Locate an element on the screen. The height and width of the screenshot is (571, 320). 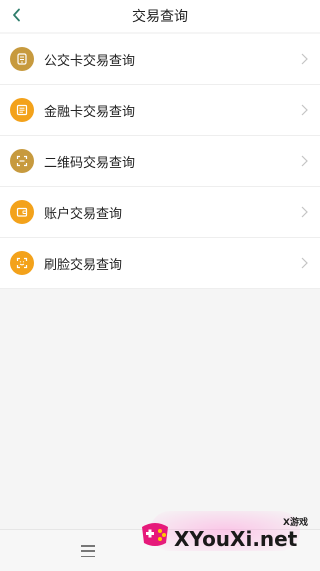
menu-icon is located at coordinates (88, 551).